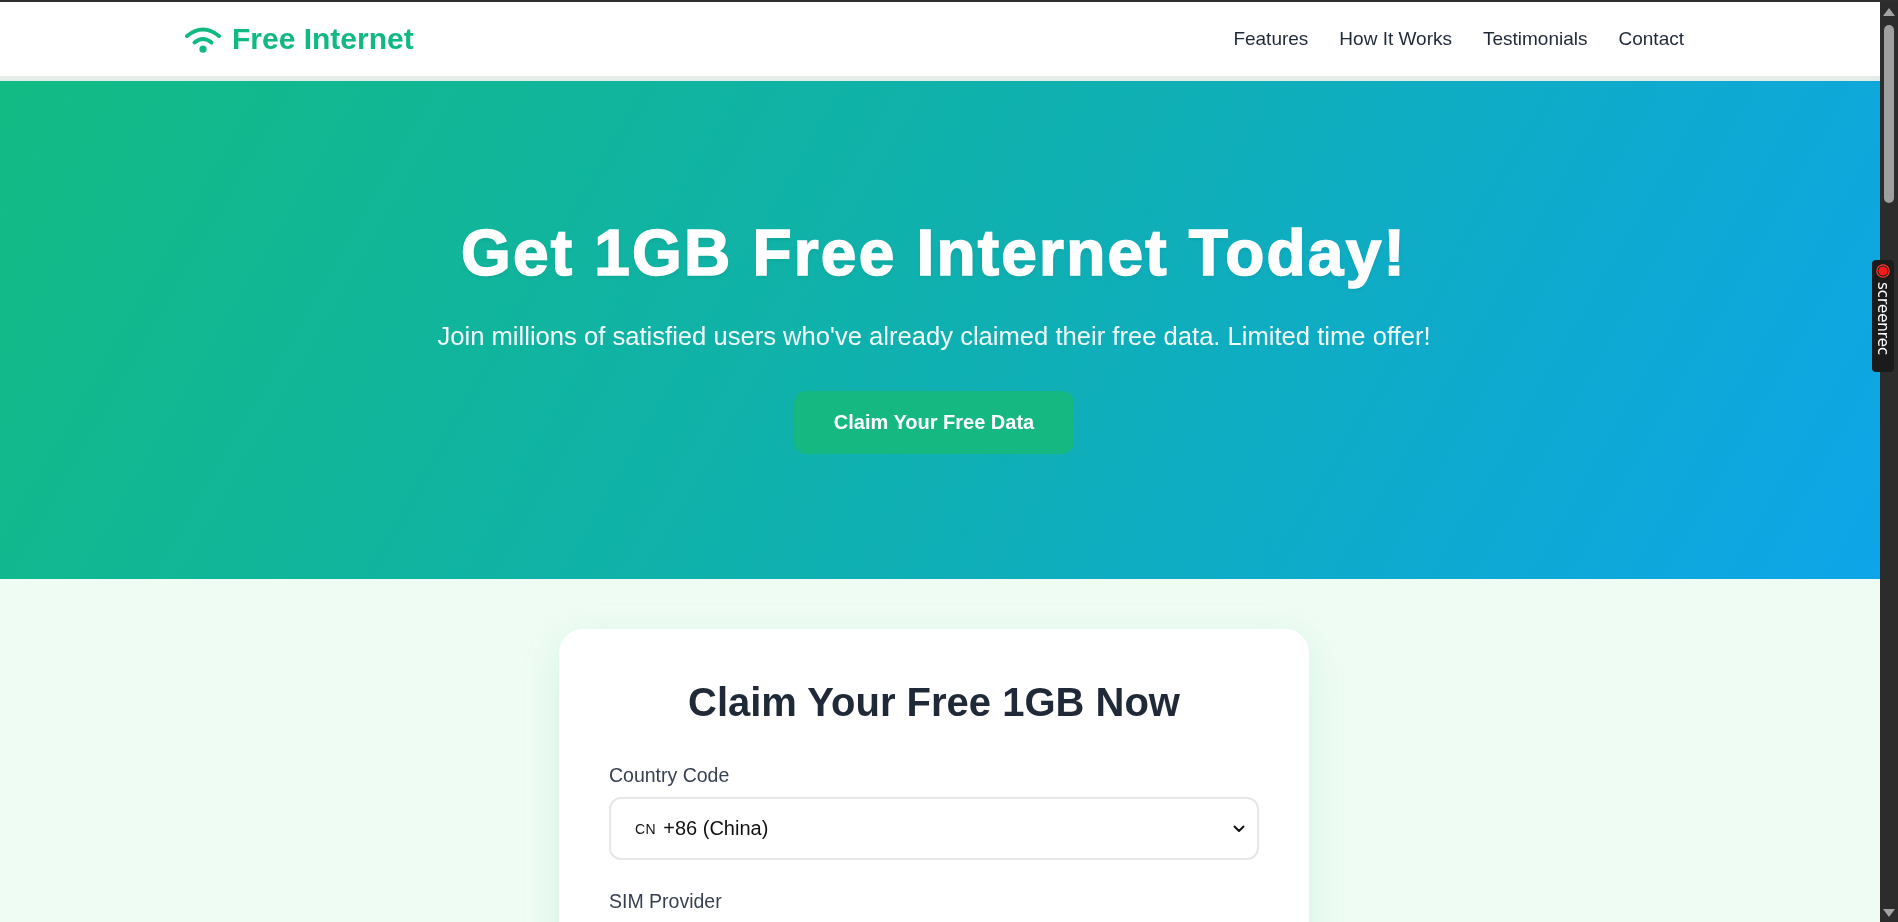 The height and width of the screenshot is (922, 1898). I want to click on record-dot-icon, so click(1883, 271).